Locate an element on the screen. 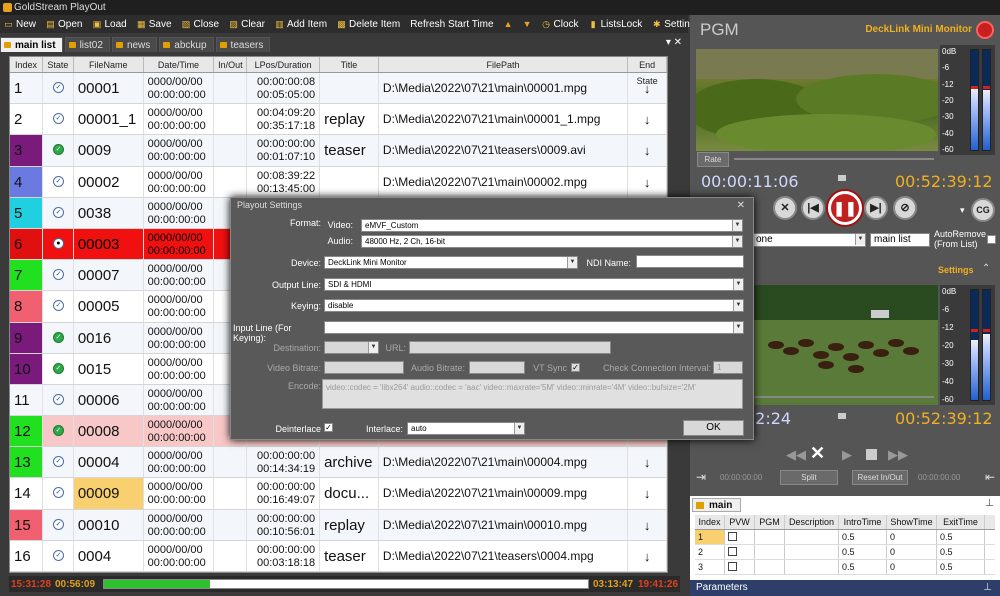  pause-button: ❚❚ is located at coordinates (845, 208).